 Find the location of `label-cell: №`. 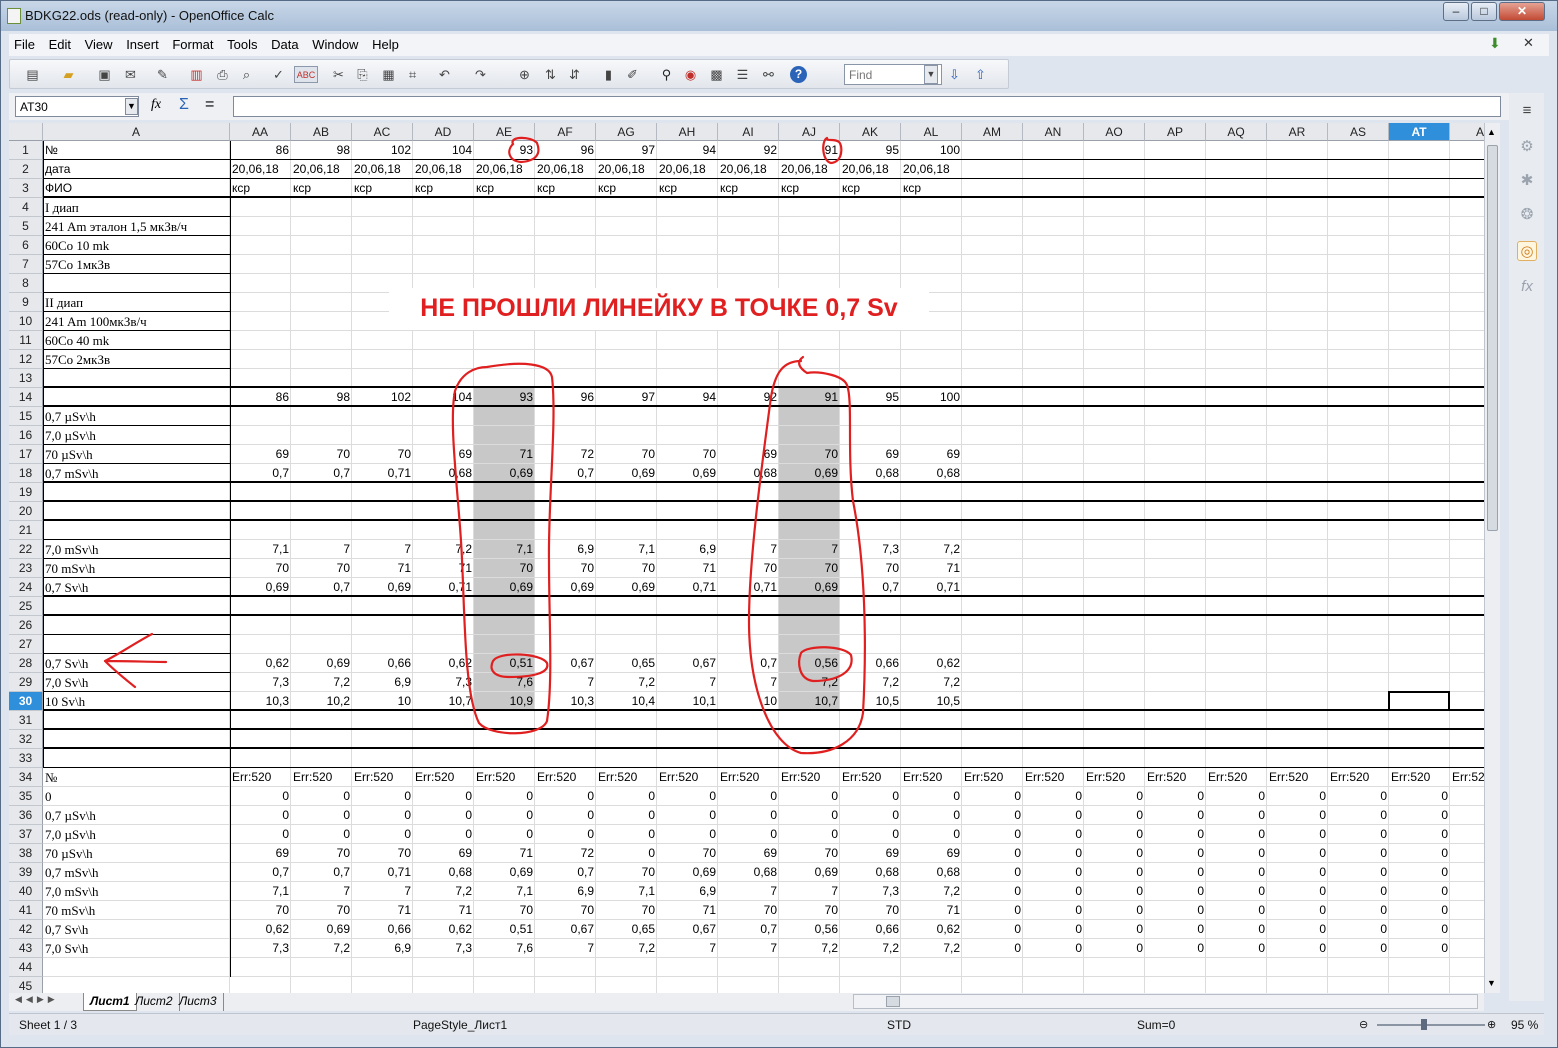

label-cell: № is located at coordinates (136, 150).